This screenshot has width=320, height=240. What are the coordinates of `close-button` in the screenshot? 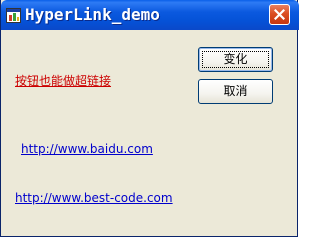 It's located at (279, 14).